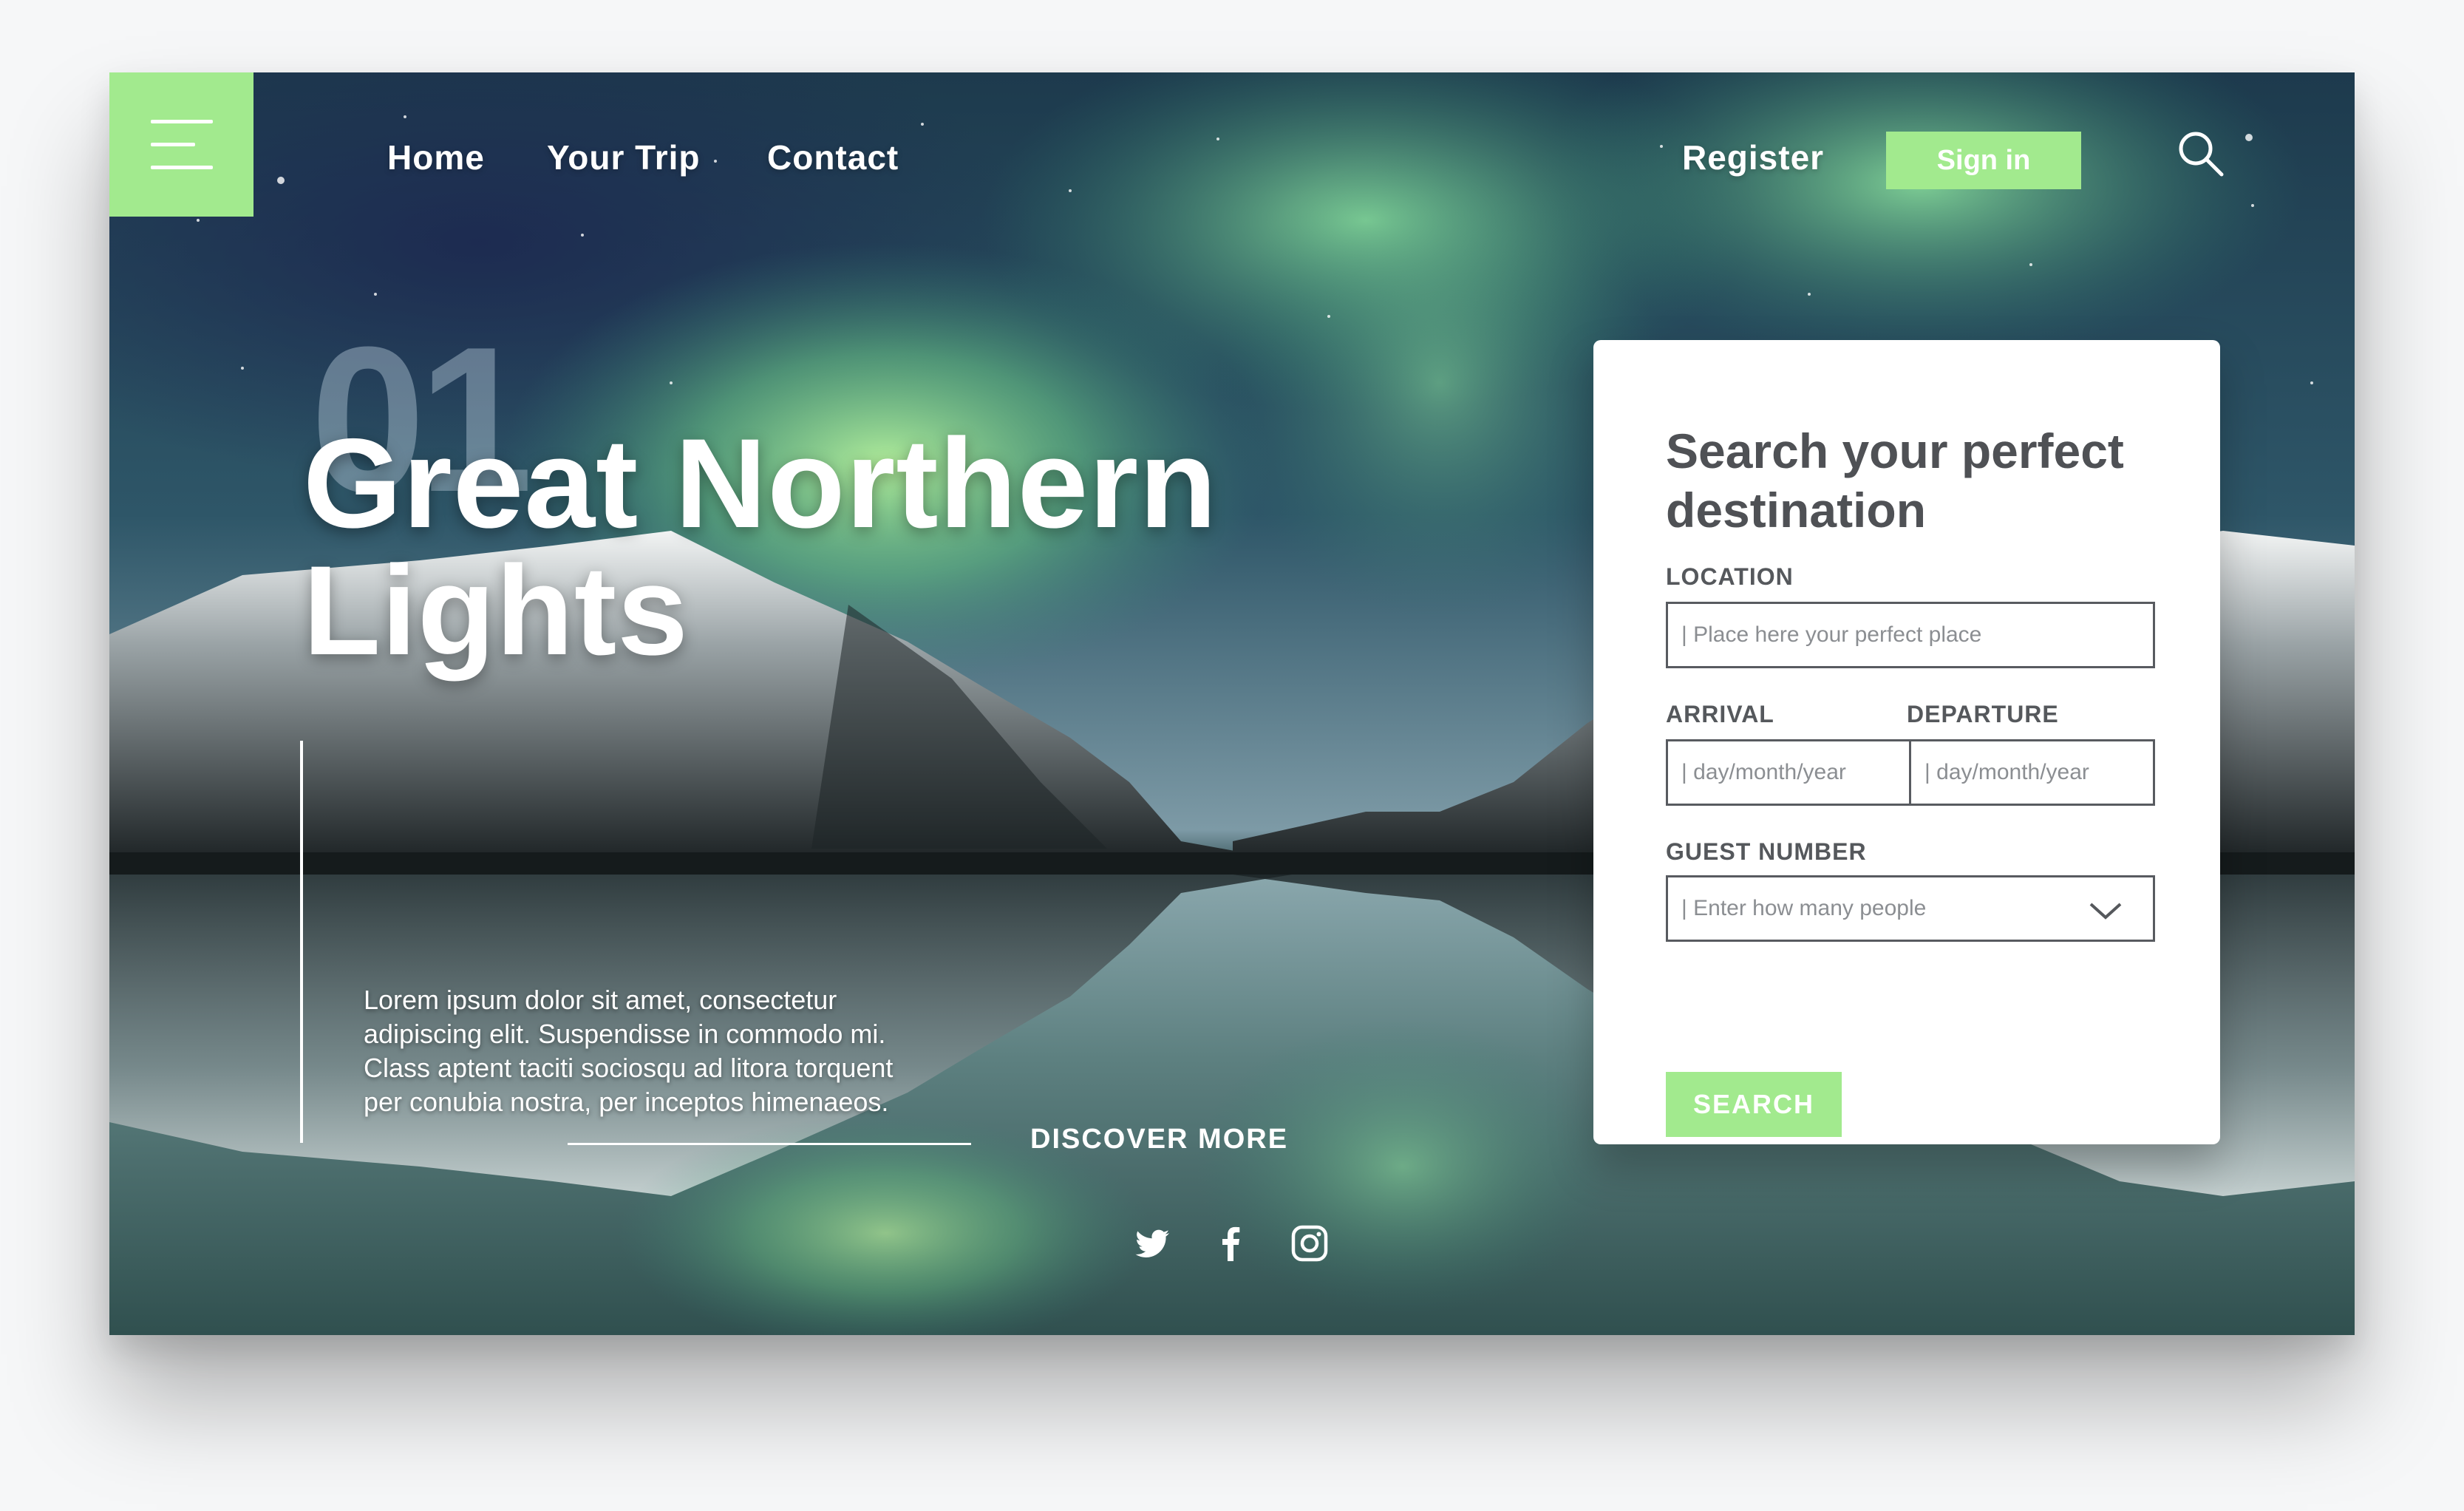  I want to click on arrival-placeholder: | day/month/year, so click(1763, 772).